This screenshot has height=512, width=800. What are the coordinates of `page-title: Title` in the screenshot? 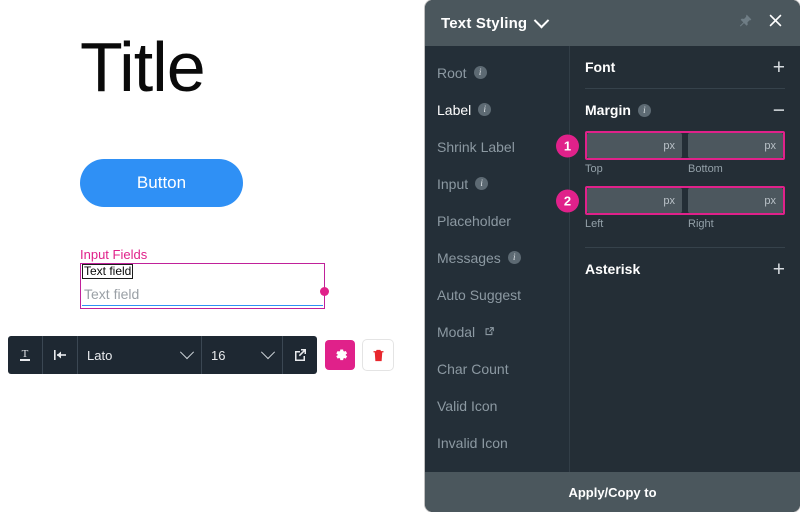 It's located at (143, 67).